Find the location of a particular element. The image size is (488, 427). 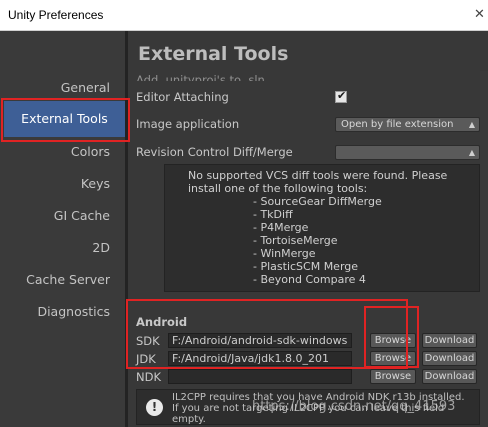

help-line: - WinMerge is located at coordinates (284, 253).